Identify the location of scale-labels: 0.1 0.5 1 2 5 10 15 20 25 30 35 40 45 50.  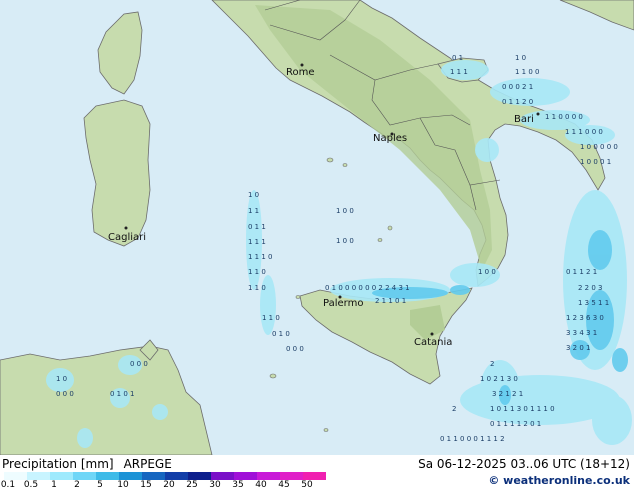
(170, 485).